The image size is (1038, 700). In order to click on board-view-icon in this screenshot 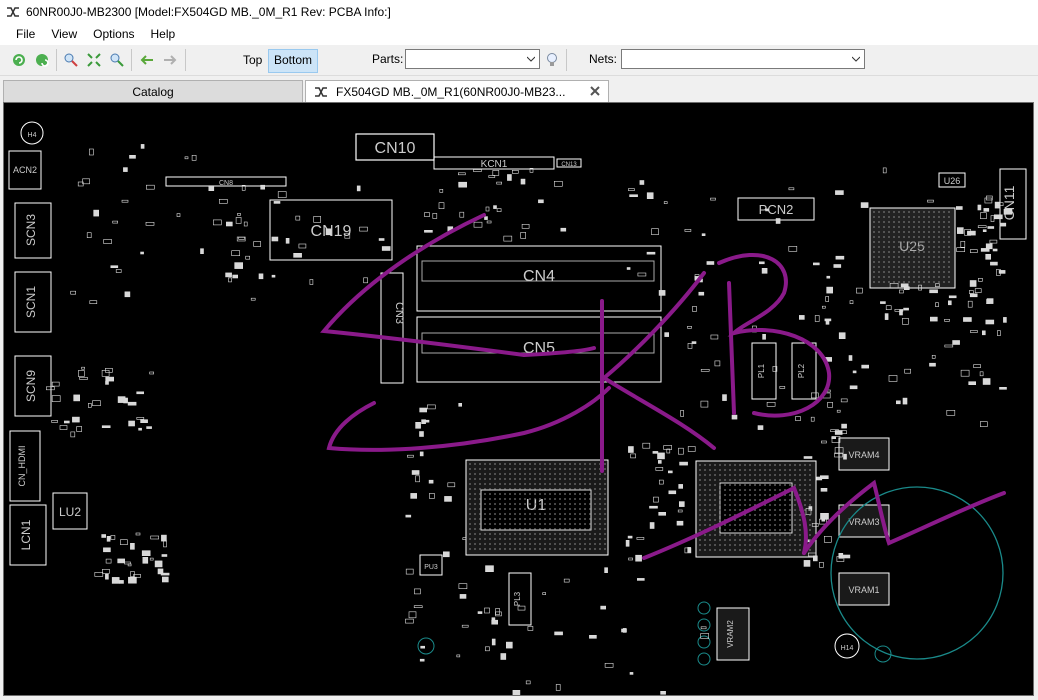, I will do `click(13, 12)`.